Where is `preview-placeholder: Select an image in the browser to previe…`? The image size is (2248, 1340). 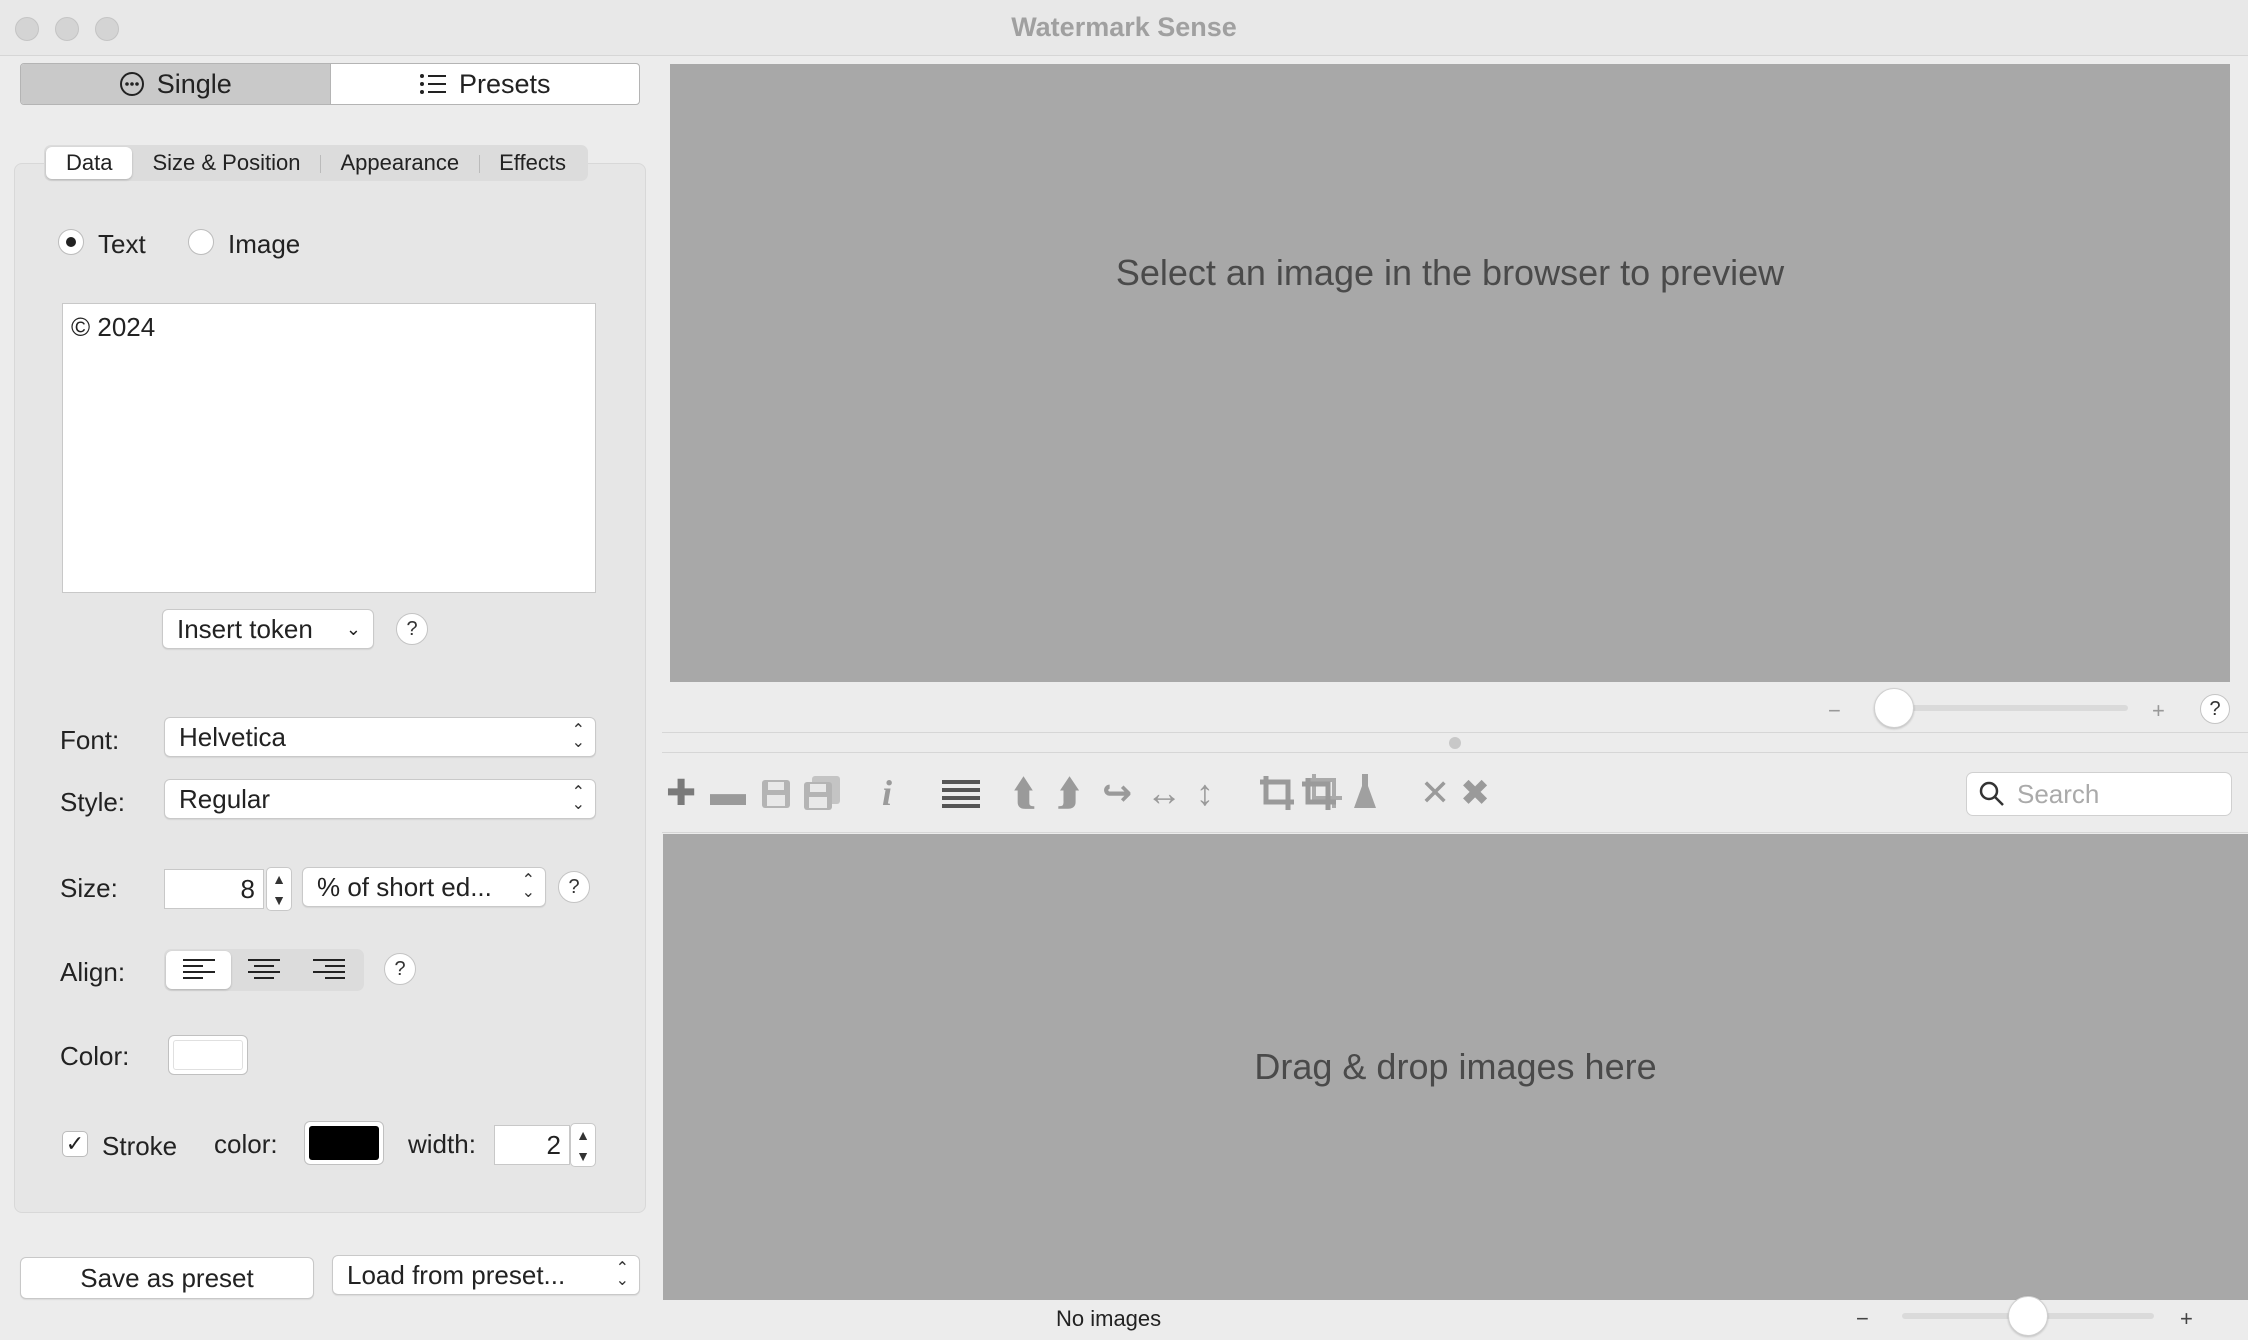 preview-placeholder: Select an image in the browser to previe… is located at coordinates (1450, 272).